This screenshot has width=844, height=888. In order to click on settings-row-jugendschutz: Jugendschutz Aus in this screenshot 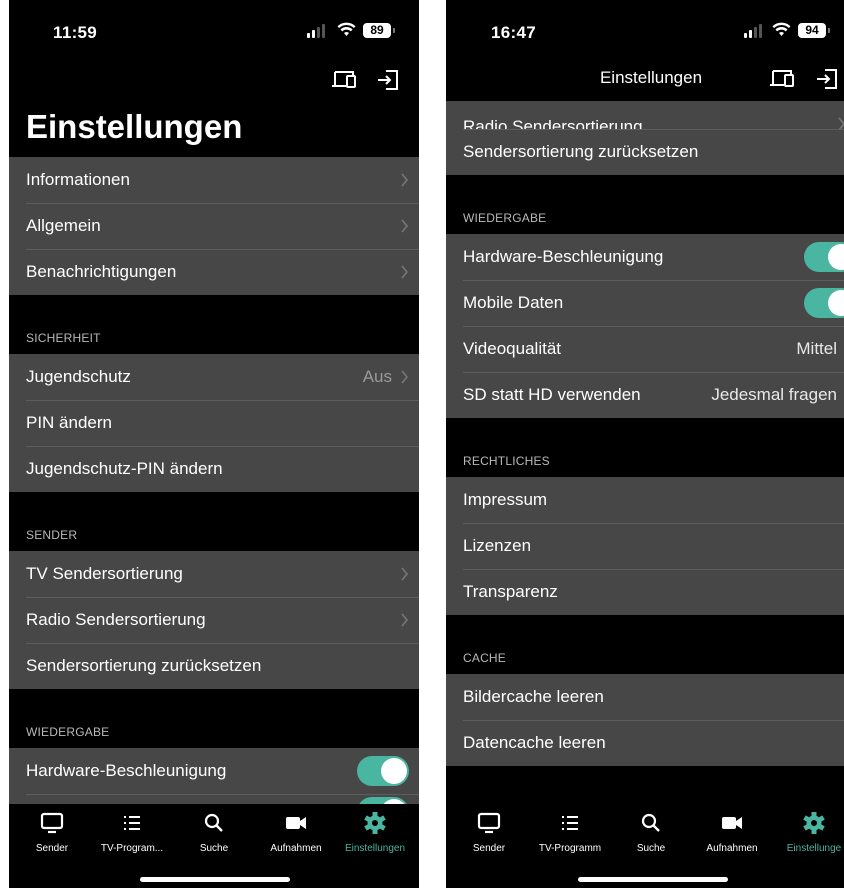, I will do `click(214, 377)`.